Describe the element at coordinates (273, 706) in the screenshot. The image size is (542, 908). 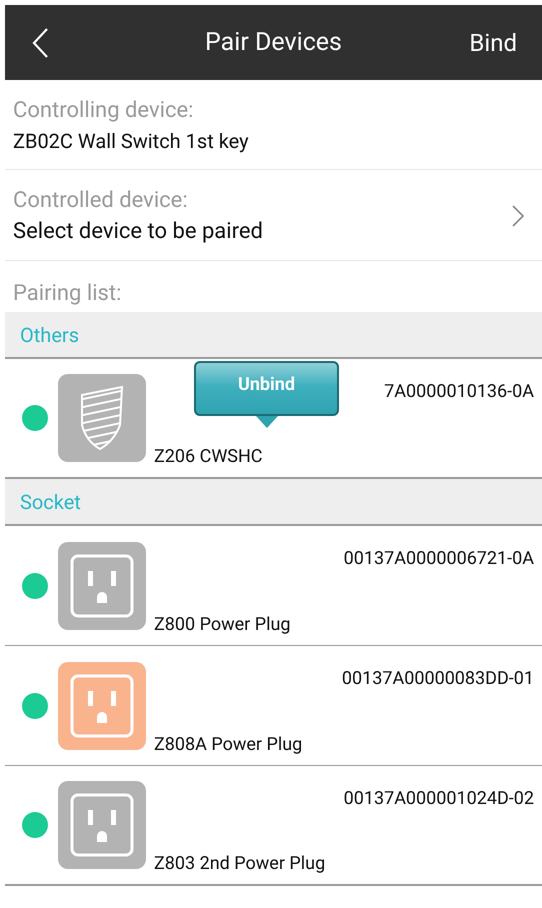
I see `device-row: 00137A00000083DD-01 Z808A Power Plug` at that location.